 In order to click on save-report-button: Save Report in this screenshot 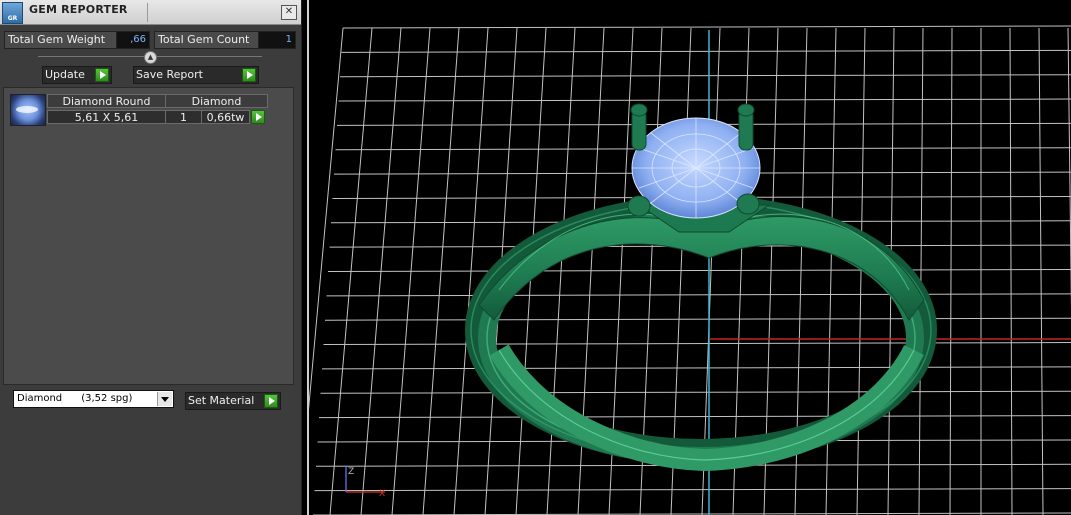, I will do `click(196, 75)`.